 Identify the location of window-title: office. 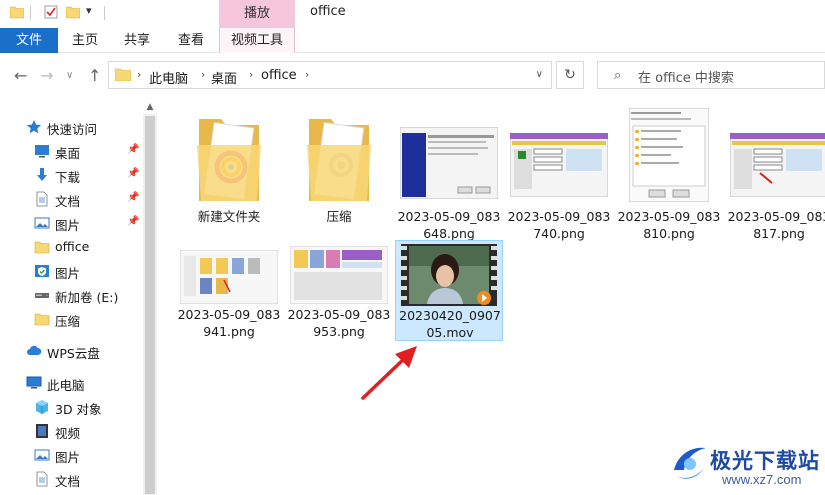
(328, 11).